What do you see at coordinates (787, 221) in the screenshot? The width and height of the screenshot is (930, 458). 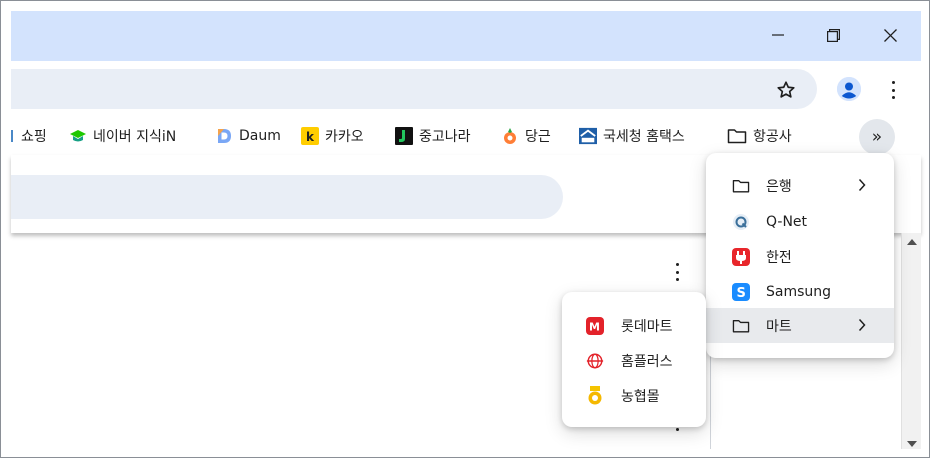 I see `menu-item-label: Q-Net` at bounding box center [787, 221].